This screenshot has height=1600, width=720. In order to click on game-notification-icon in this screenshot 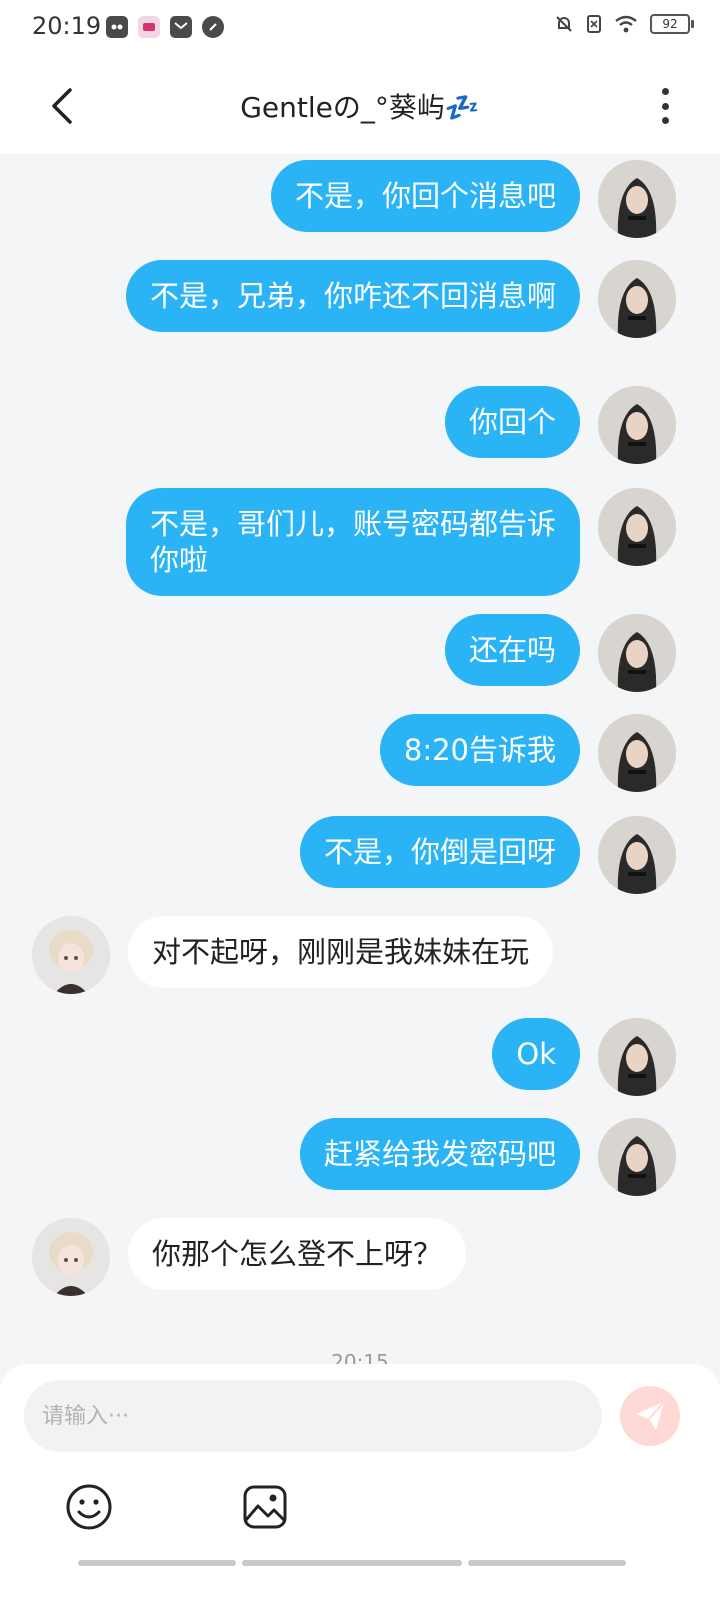, I will do `click(149, 27)`.